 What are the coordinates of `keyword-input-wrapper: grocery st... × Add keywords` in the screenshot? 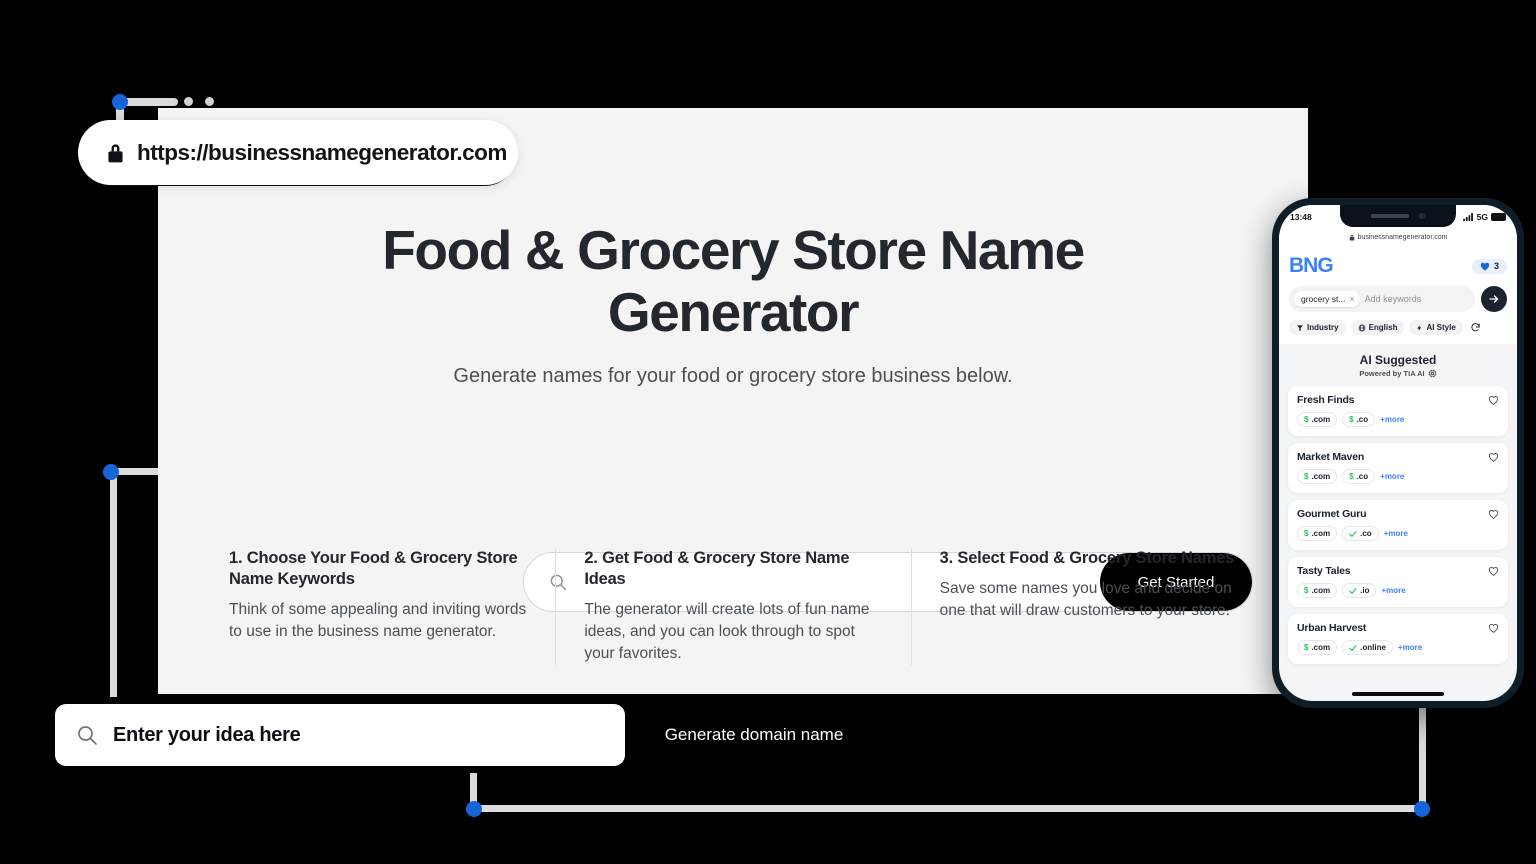 It's located at (1382, 299).